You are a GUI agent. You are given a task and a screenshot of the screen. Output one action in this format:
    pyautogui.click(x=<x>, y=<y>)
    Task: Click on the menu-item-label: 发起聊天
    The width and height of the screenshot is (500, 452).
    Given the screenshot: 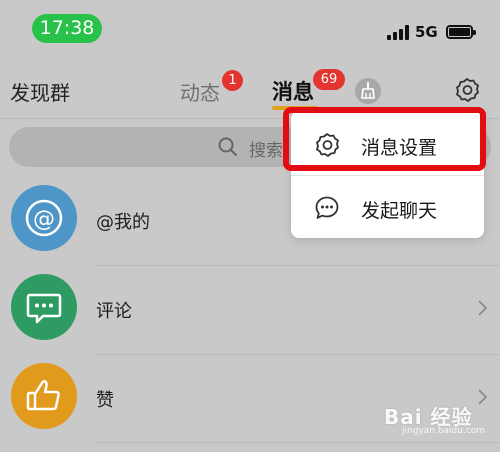 What is the action you would take?
    pyautogui.click(x=399, y=211)
    